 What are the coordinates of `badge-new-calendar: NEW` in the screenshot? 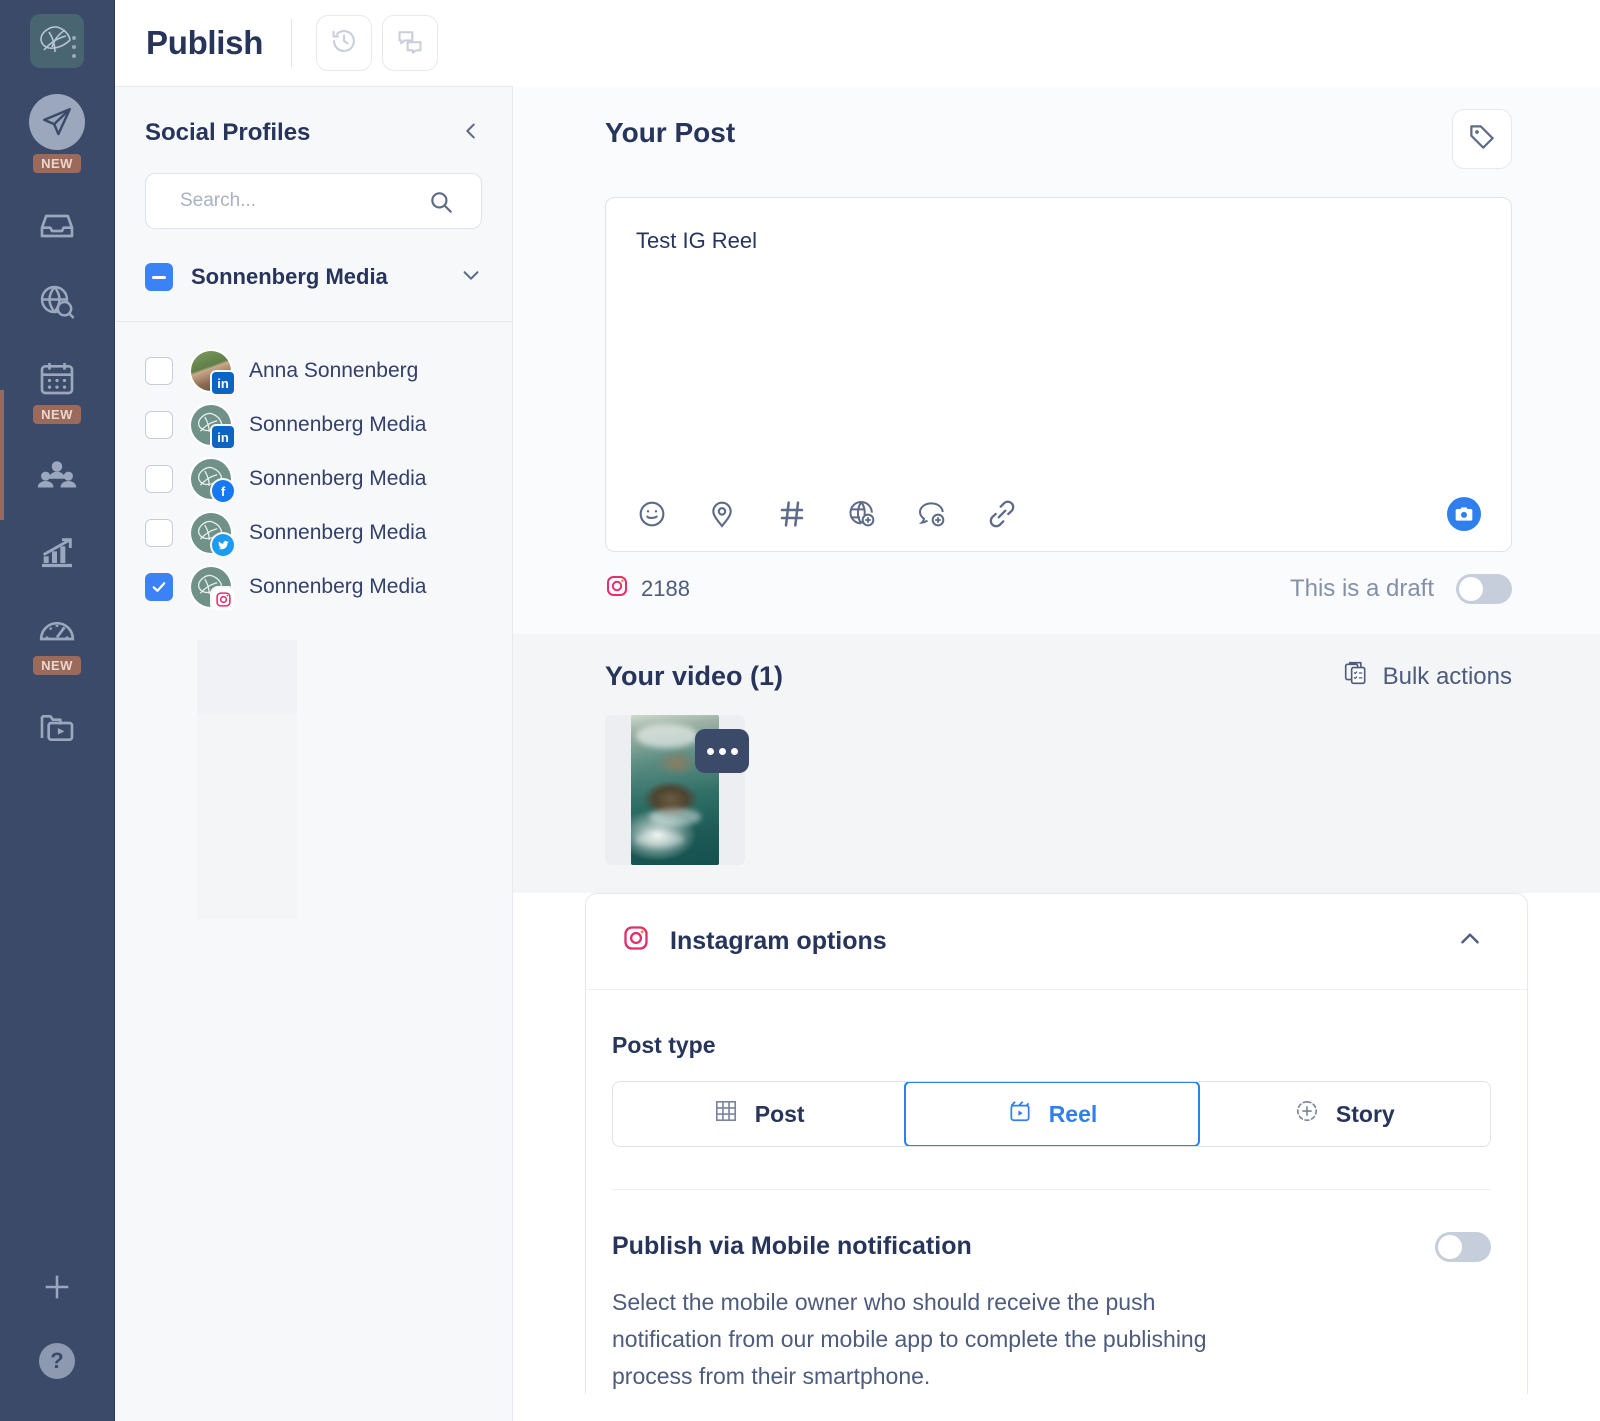 It's located at (57, 414).